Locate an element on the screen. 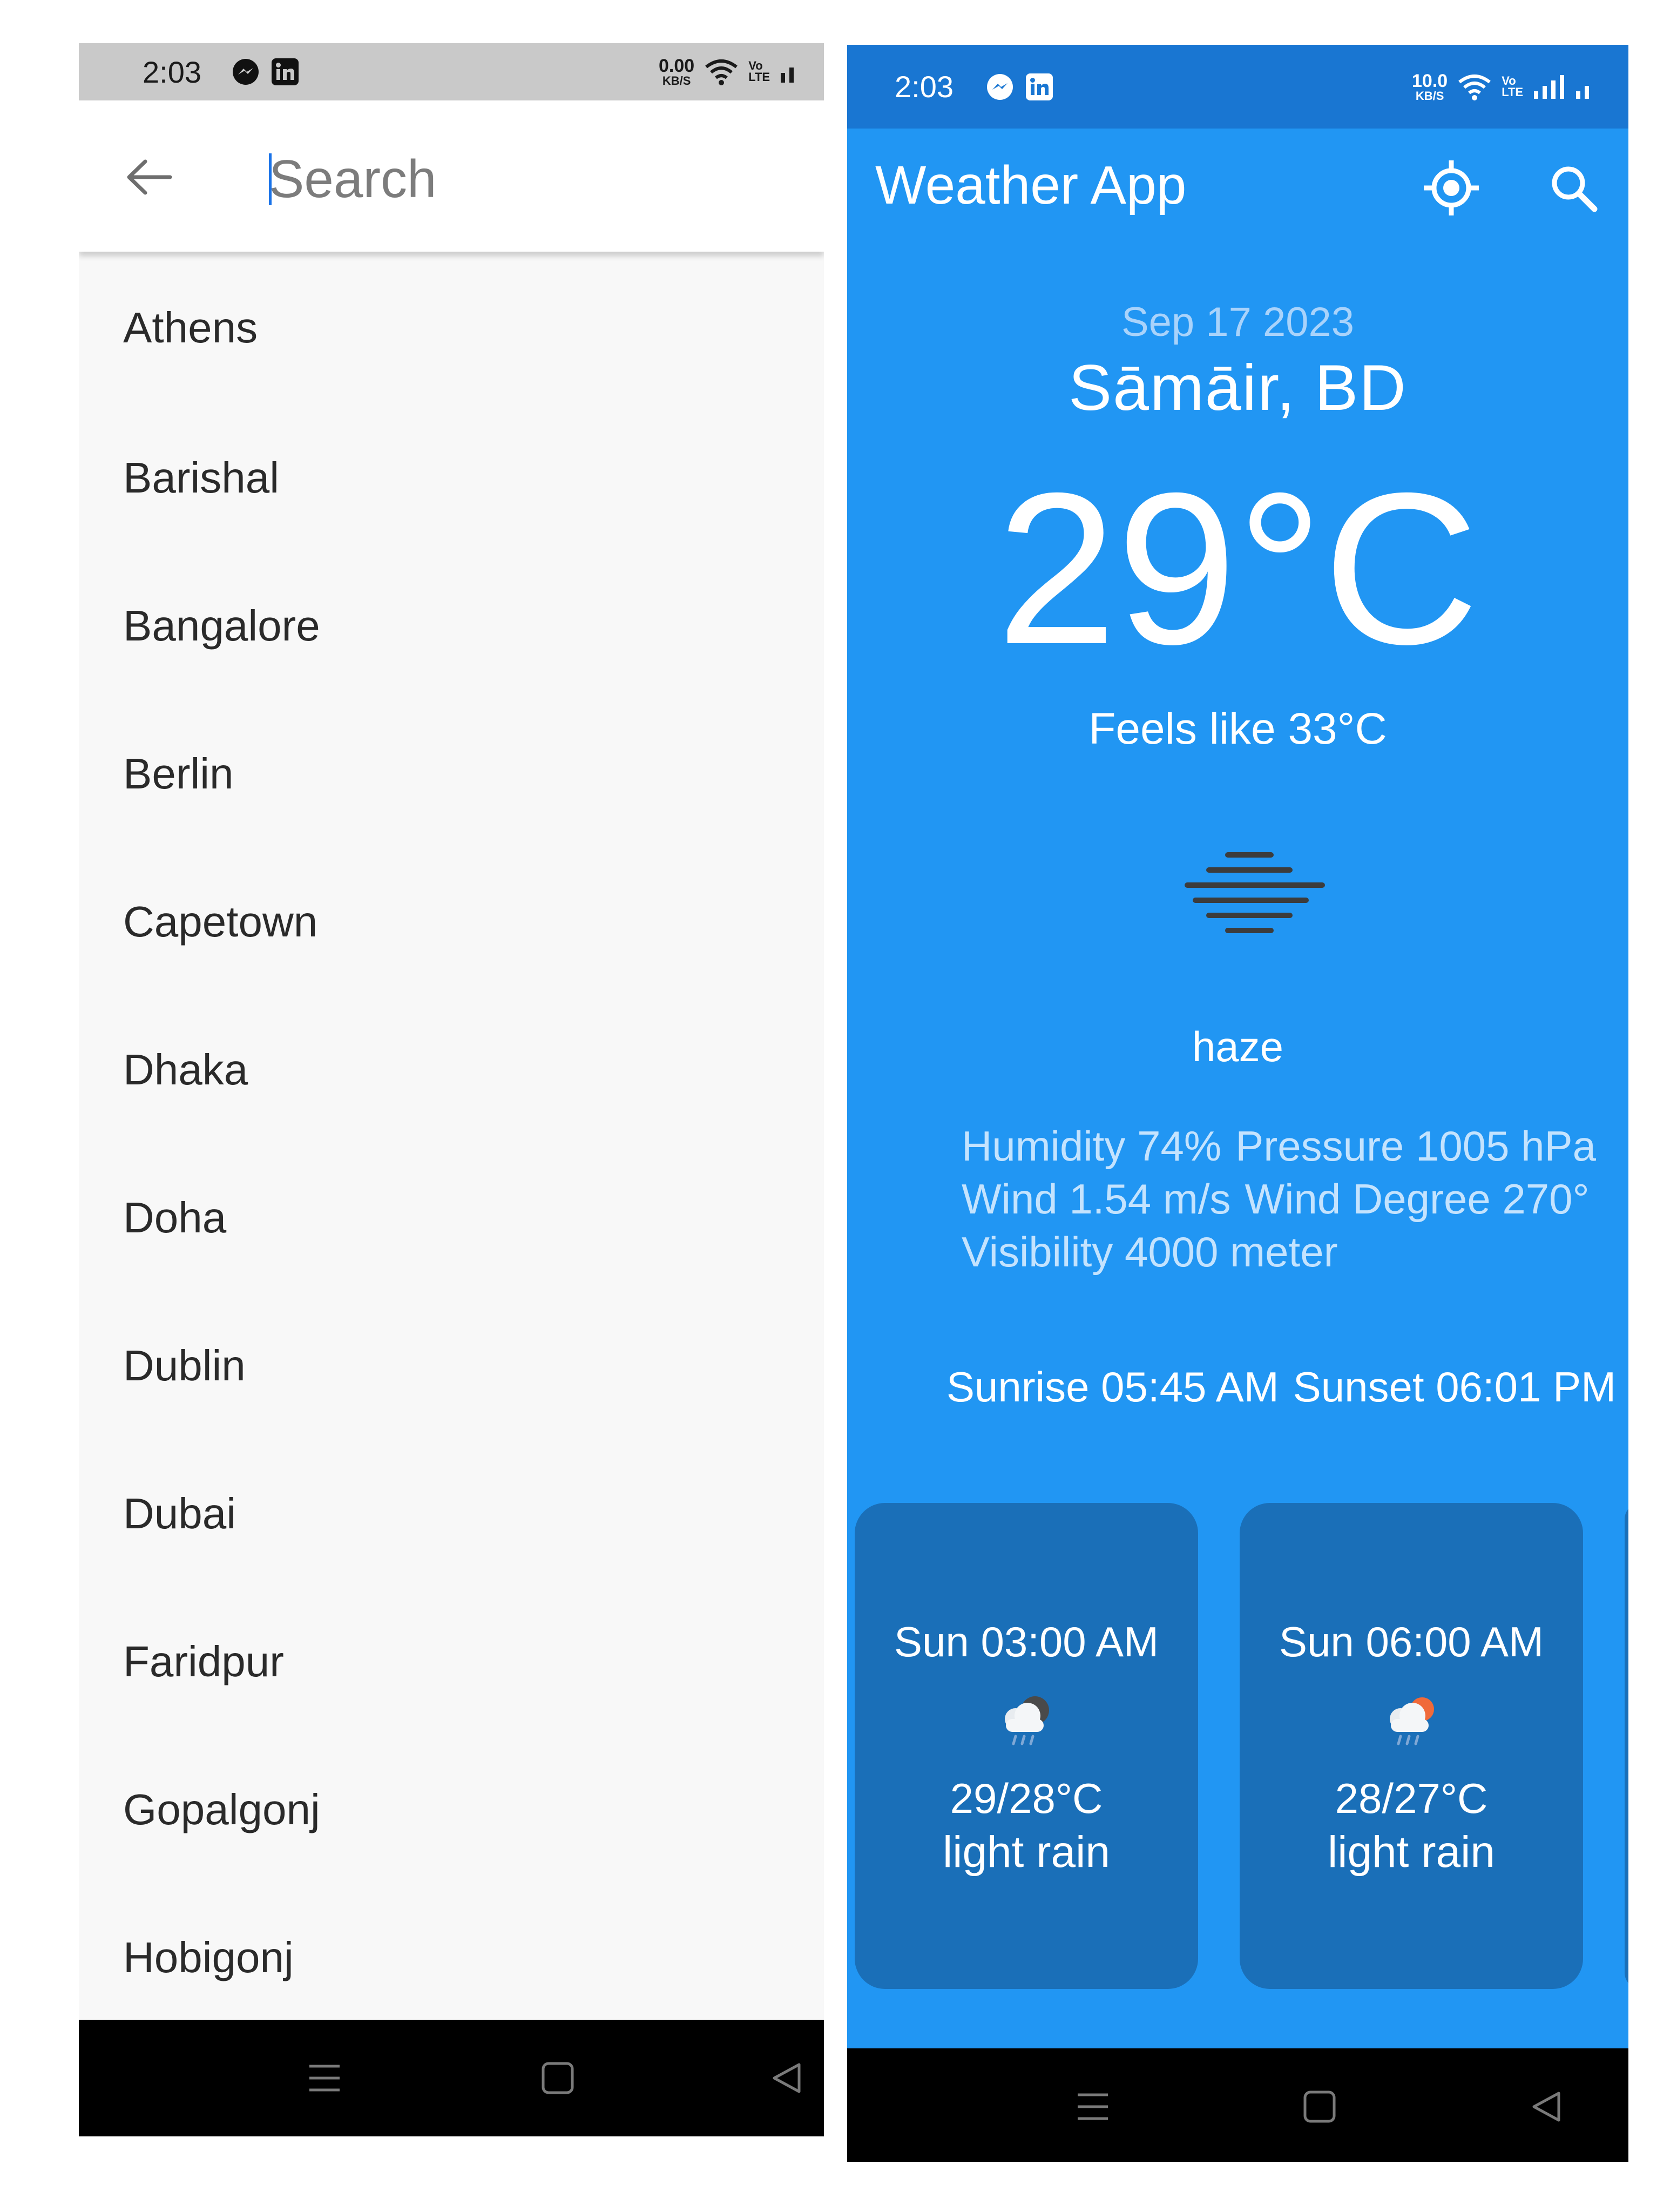 This screenshot has width=1677, height=2212. wind-text: Wind 1.54 m/s is located at coordinates (1096, 1199).